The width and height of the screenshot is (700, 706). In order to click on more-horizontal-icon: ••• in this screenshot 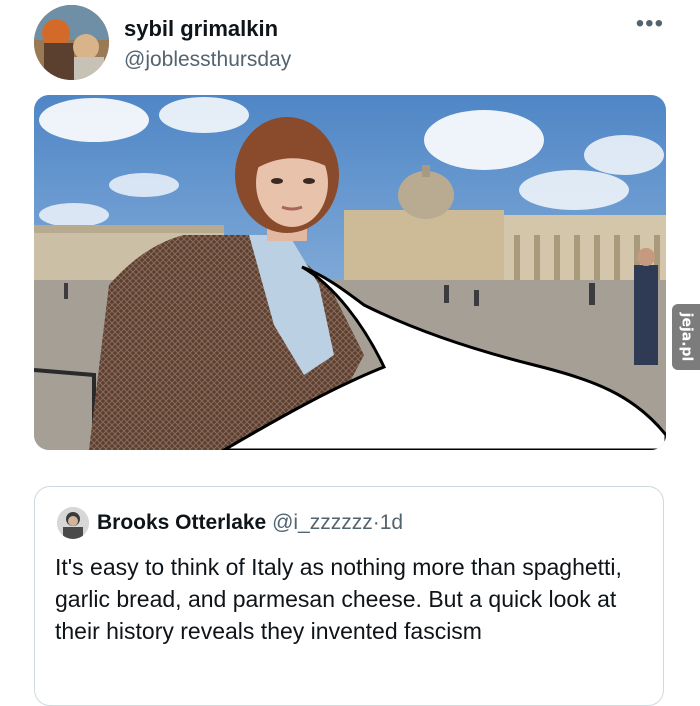, I will do `click(650, 24)`.